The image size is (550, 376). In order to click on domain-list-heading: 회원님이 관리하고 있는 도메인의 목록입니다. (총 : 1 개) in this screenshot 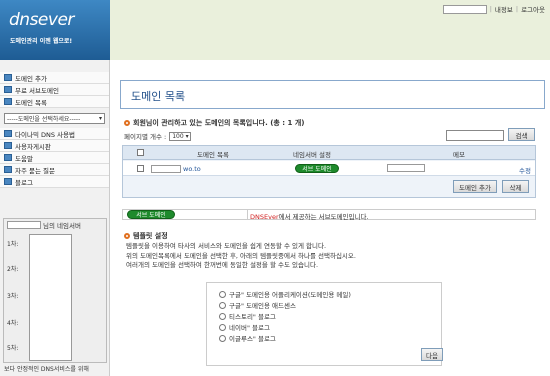, I will do `click(214, 123)`.